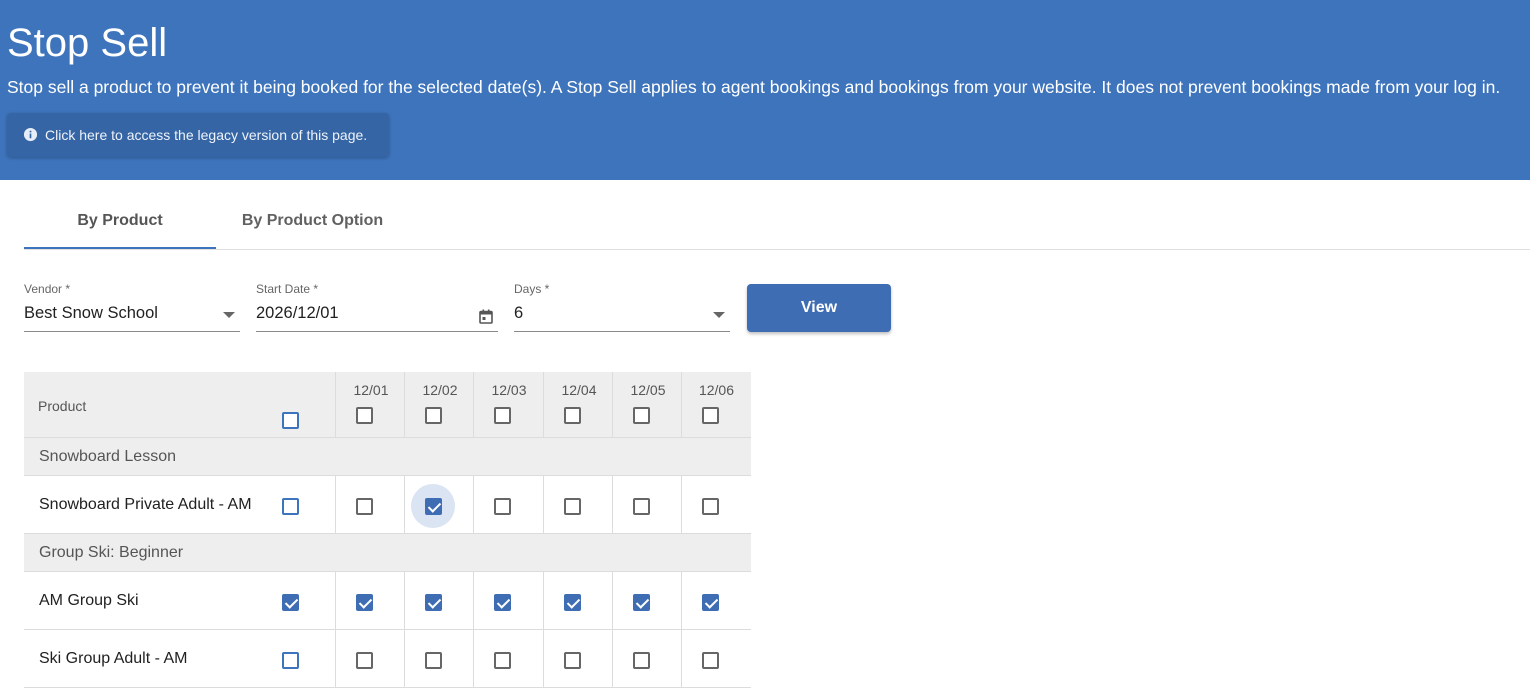 The width and height of the screenshot is (1530, 693). What do you see at coordinates (290, 420) in the screenshot?
I see `select-all-checkbox` at bounding box center [290, 420].